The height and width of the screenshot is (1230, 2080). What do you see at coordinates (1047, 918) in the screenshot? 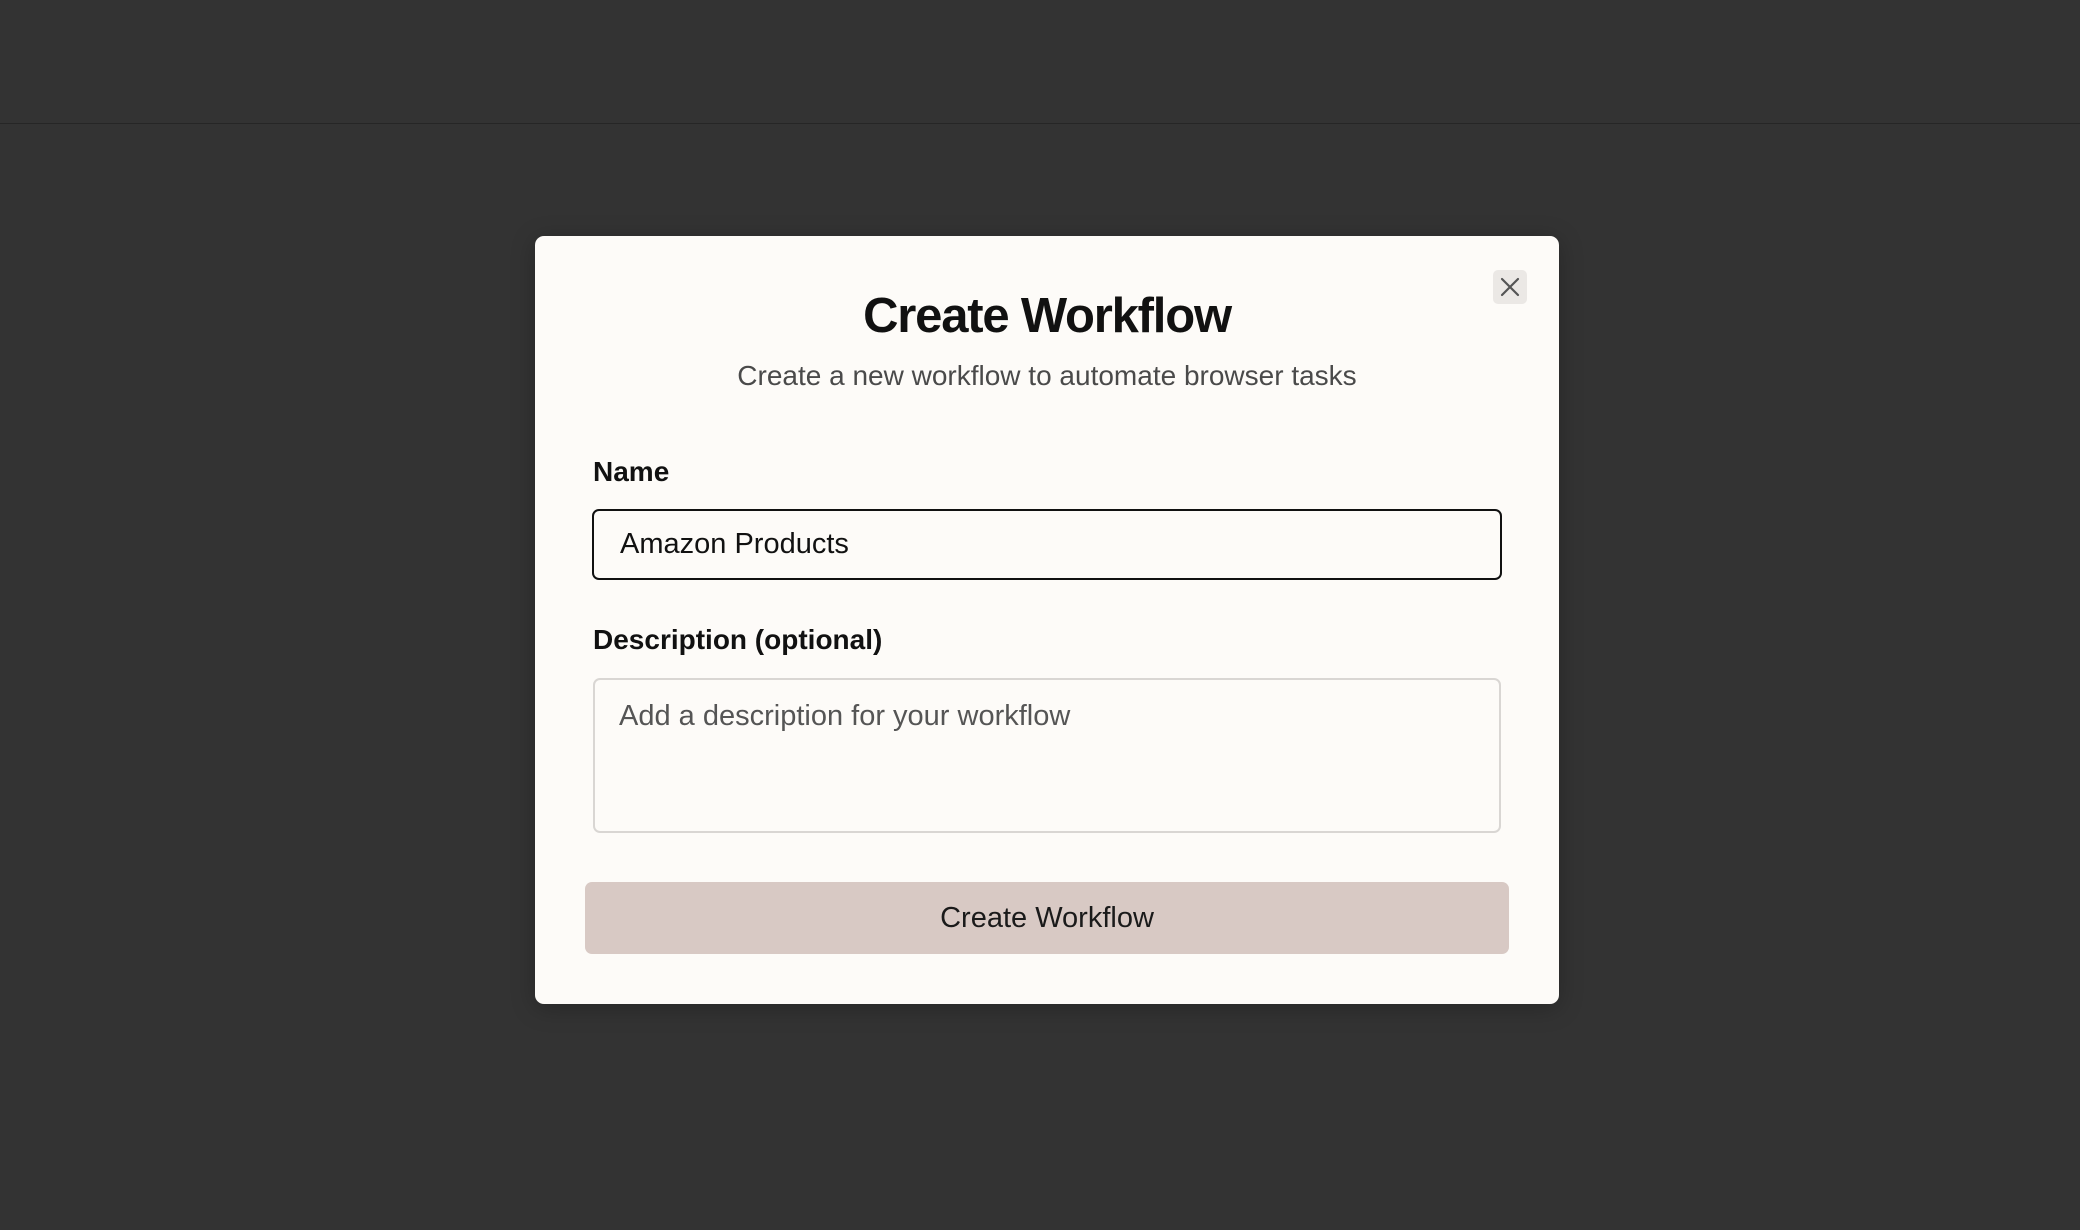
I see `create-workflow-button: Create Workflow` at bounding box center [1047, 918].